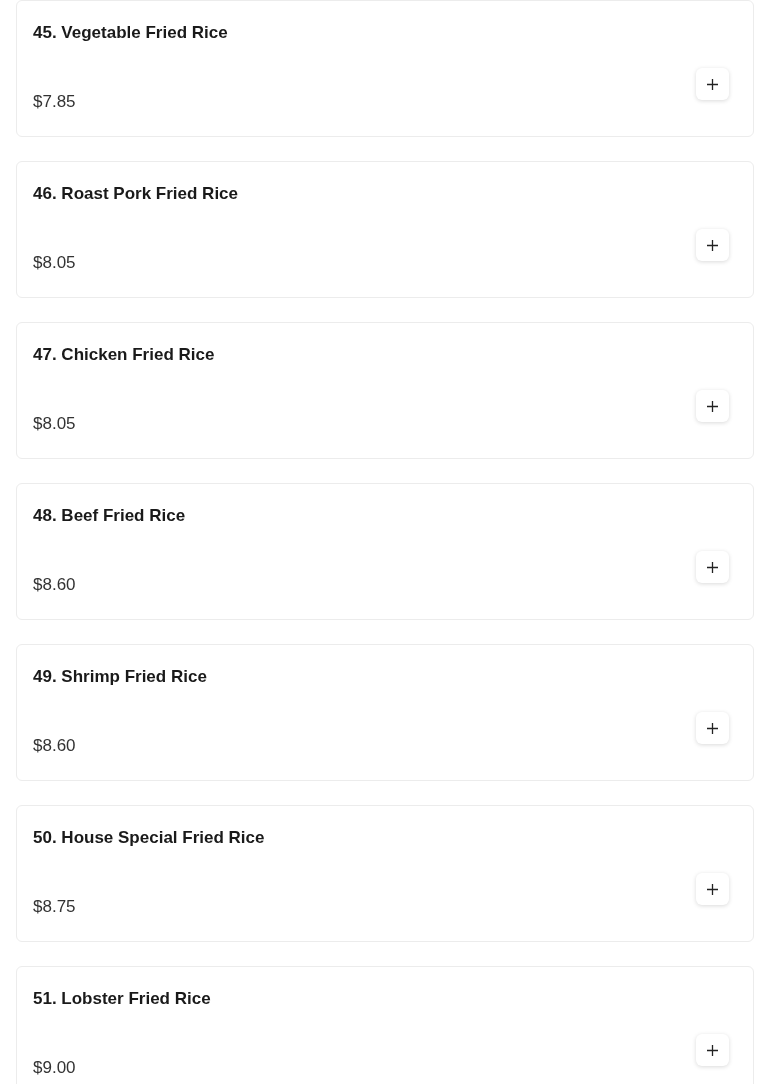  I want to click on item-name: 51. Lobster Fried Rice, so click(122, 999).